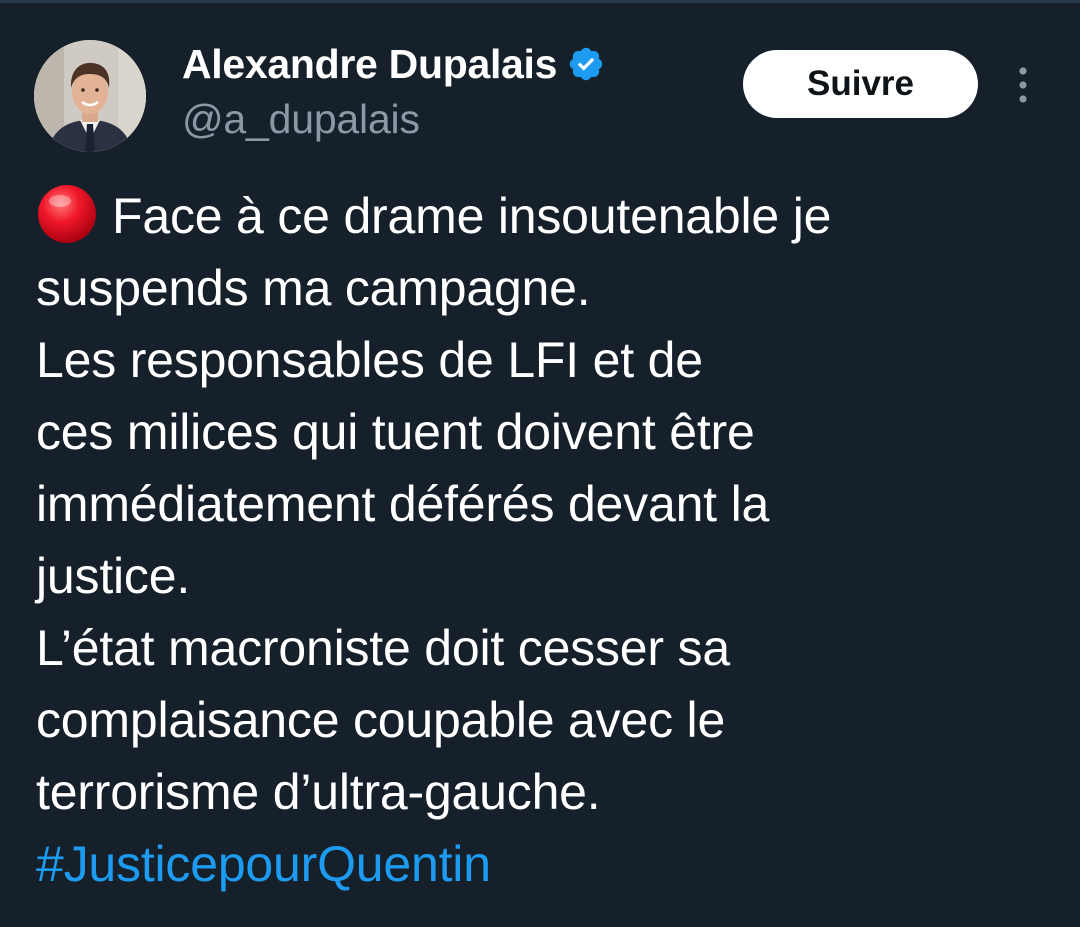 This screenshot has height=927, width=1080. What do you see at coordinates (541, 864) in the screenshot?
I see `tweet-line: #JusticepourQuentin` at bounding box center [541, 864].